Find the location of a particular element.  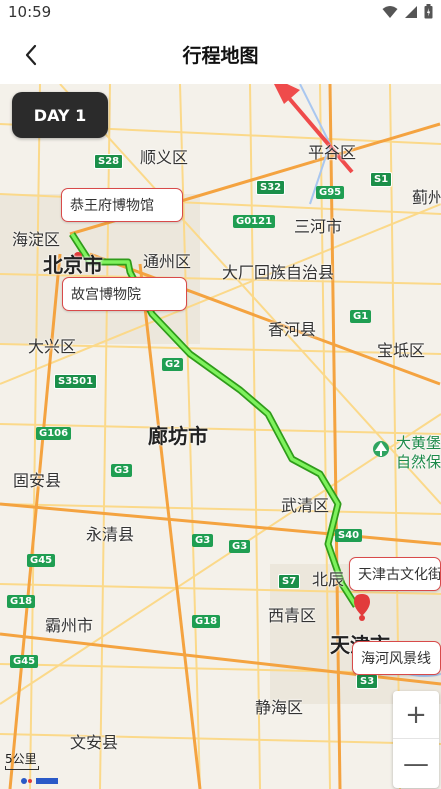

place-label: 固安县 is located at coordinates (37, 480).